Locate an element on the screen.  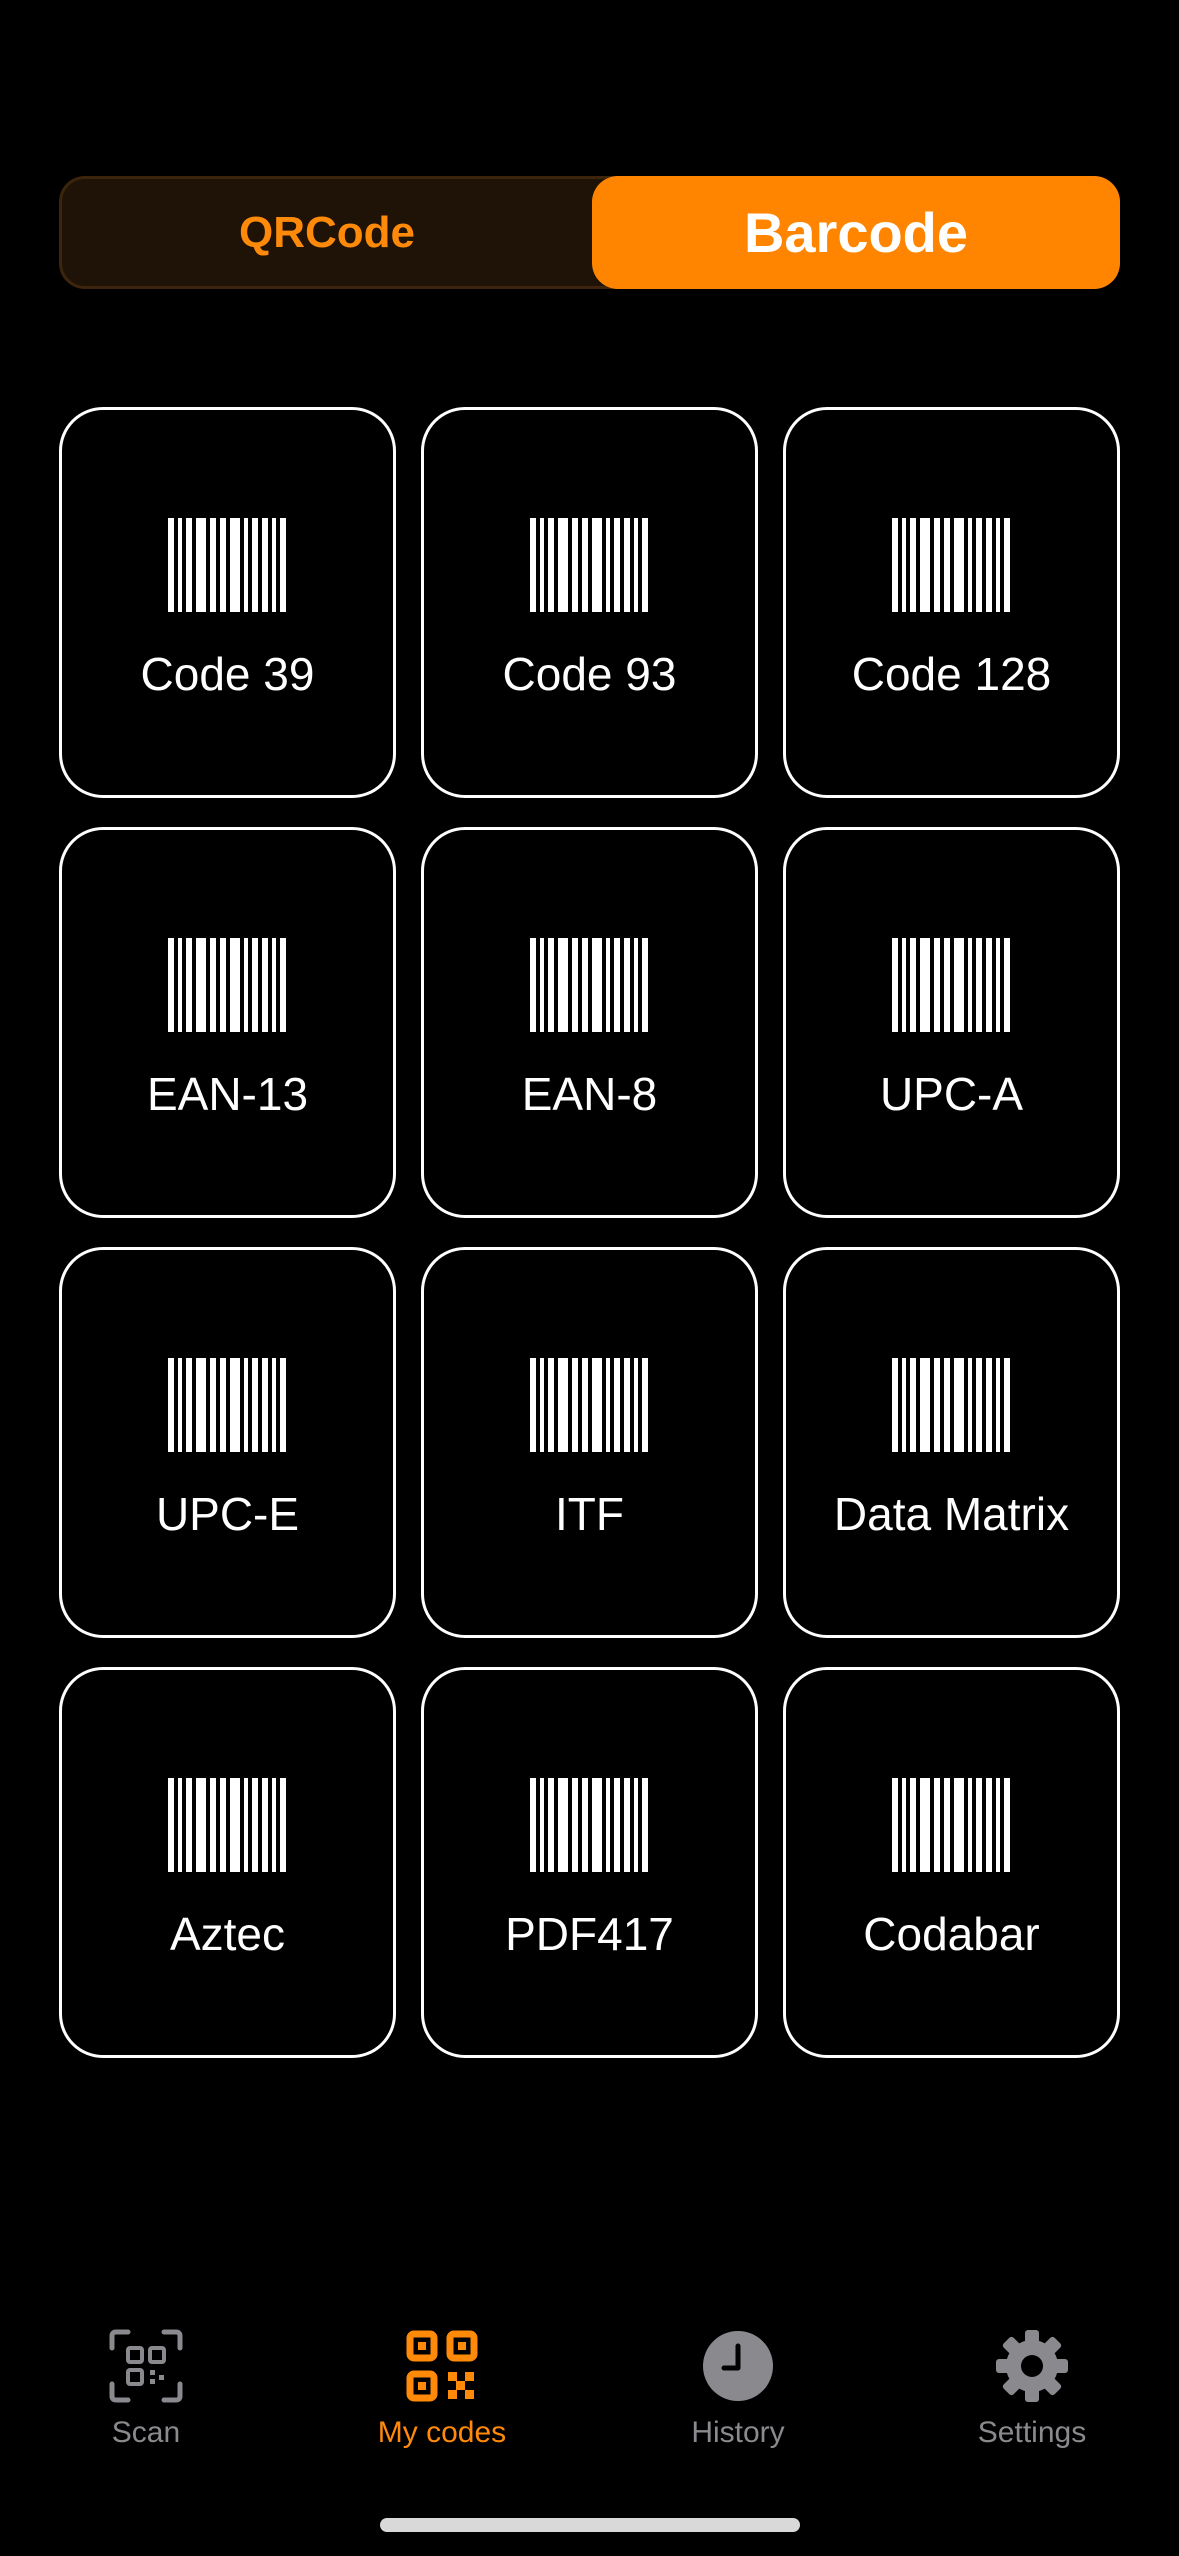
tile-label: ITF is located at coordinates (589, 1514).